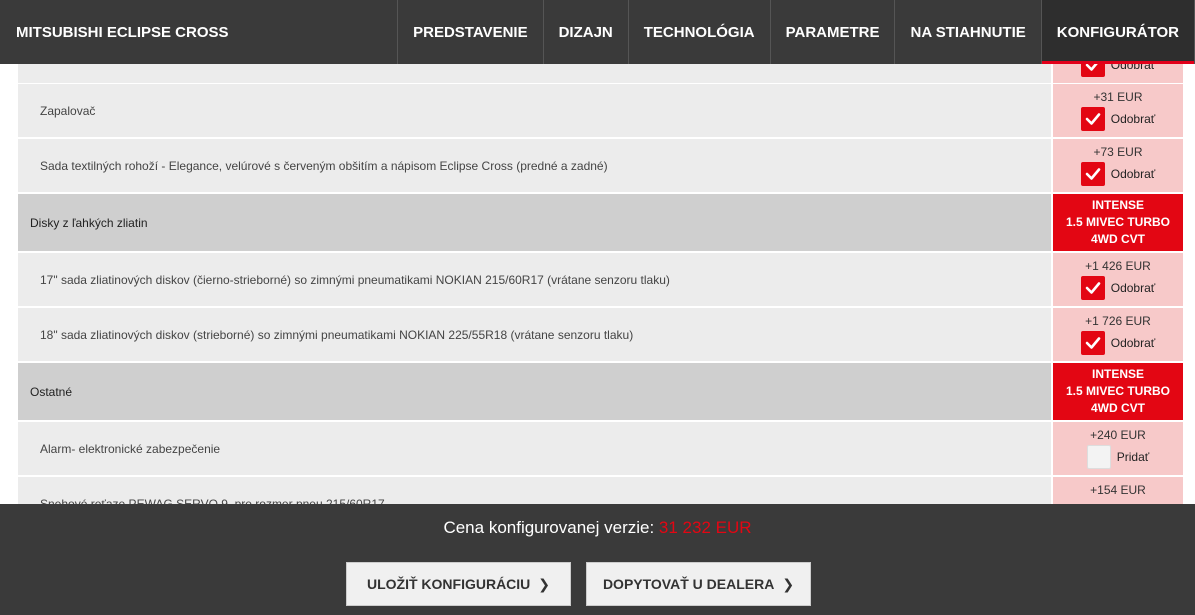 This screenshot has height=615, width=1195. What do you see at coordinates (534, 222) in the screenshot?
I see `category-label: Disky z ľahkých zliatin` at bounding box center [534, 222].